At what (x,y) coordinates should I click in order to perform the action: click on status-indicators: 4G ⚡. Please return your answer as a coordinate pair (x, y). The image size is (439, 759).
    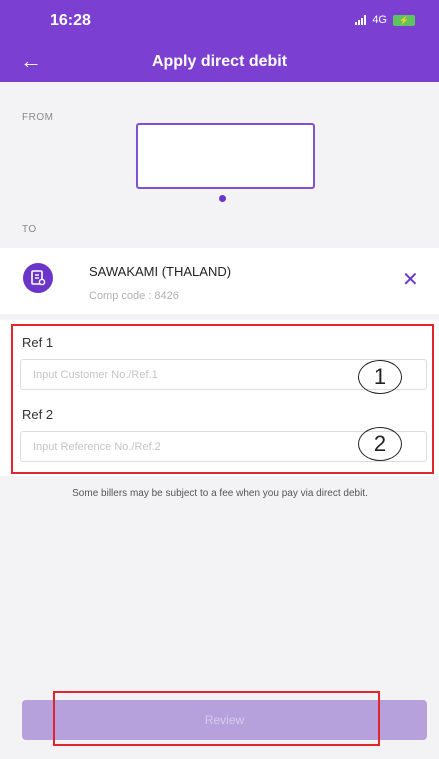
    Looking at the image, I should click on (385, 20).